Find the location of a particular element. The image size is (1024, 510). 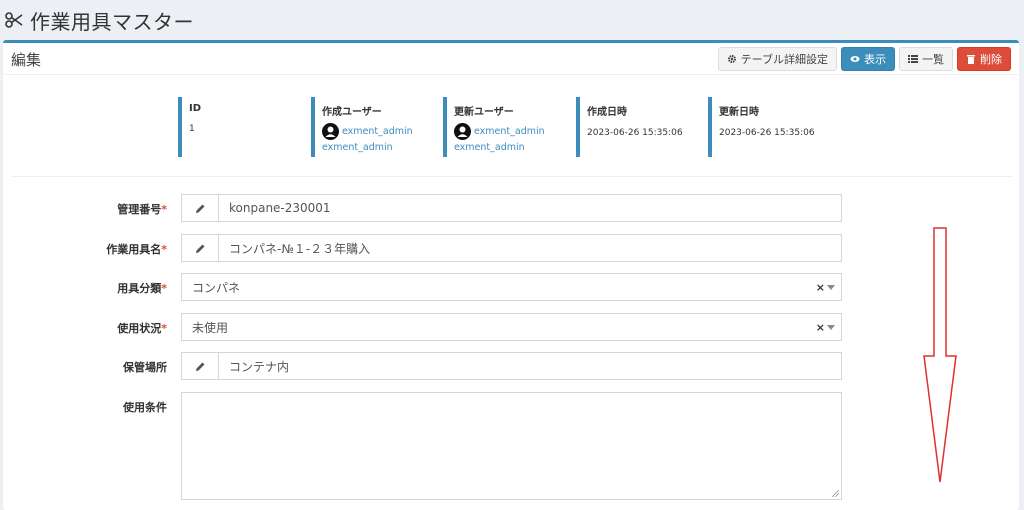

info-value: 1 is located at coordinates (192, 129).